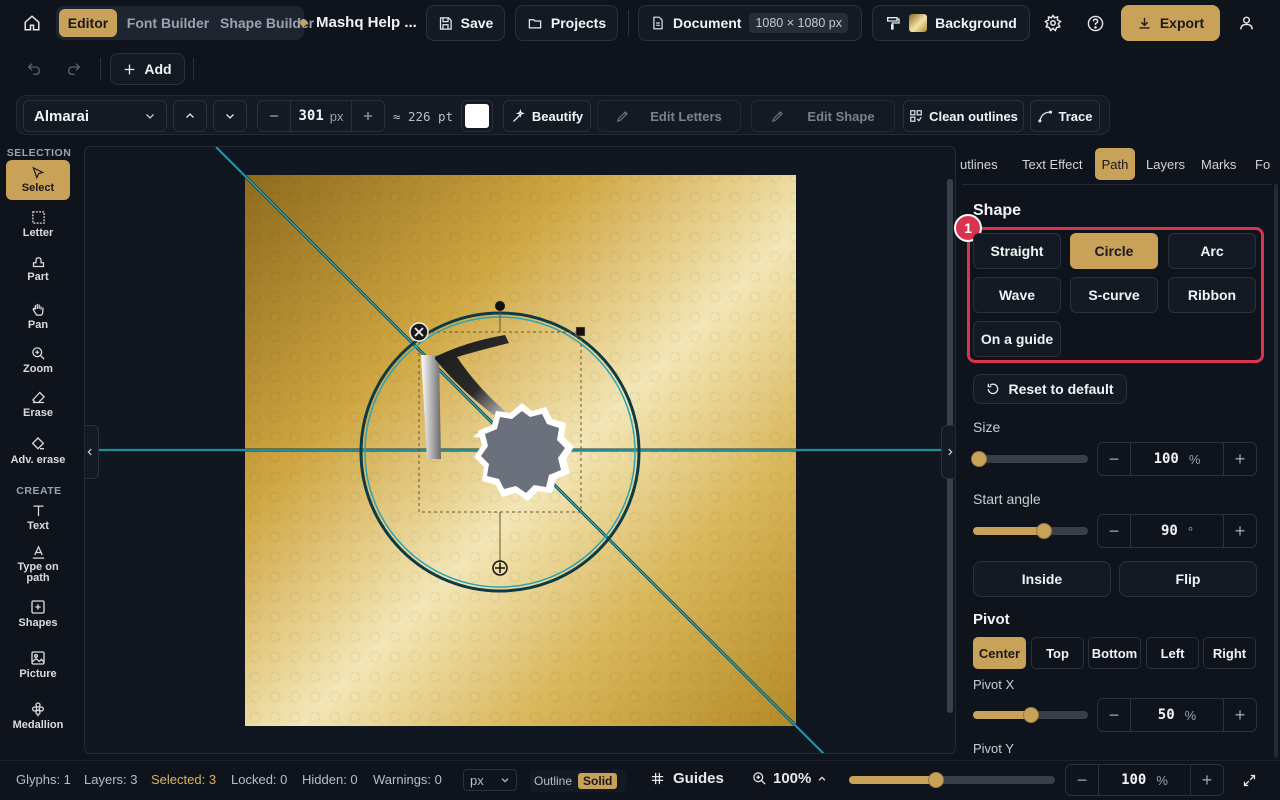 The width and height of the screenshot is (1280, 800). What do you see at coordinates (147, 69) in the screenshot?
I see `add-button: Add` at bounding box center [147, 69].